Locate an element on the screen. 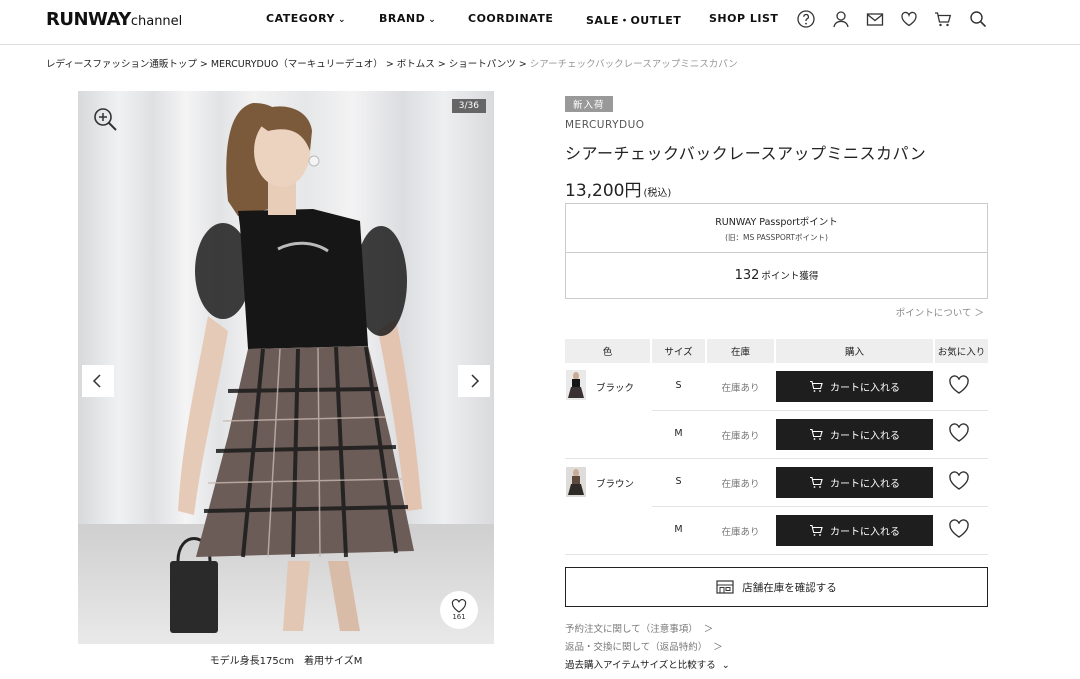 Image resolution: width=1080 pixels, height=679 pixels. mail-icon is located at coordinates (875, 19).